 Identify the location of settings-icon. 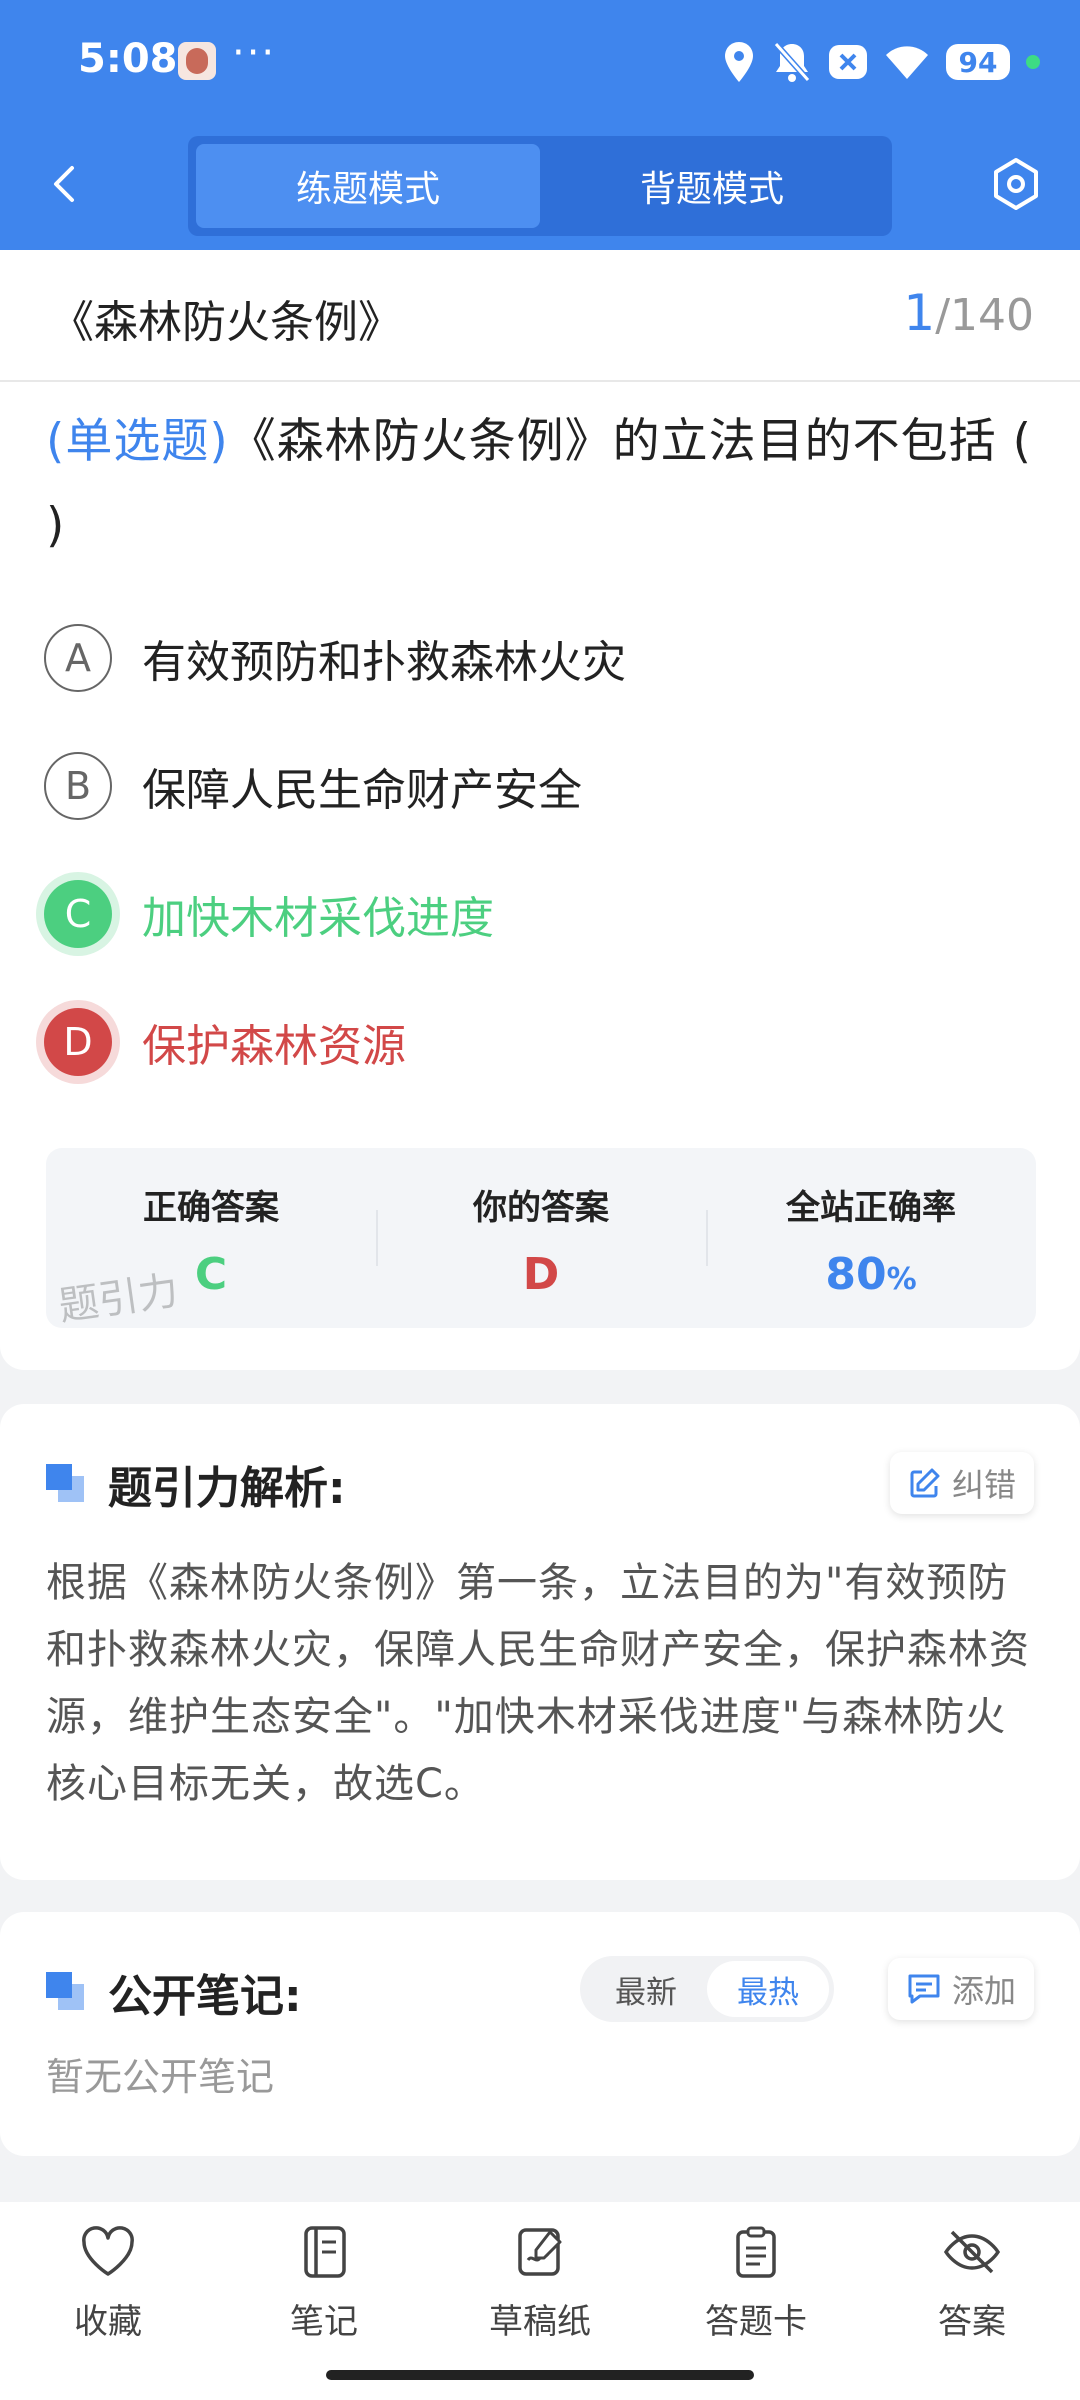
(1016, 184).